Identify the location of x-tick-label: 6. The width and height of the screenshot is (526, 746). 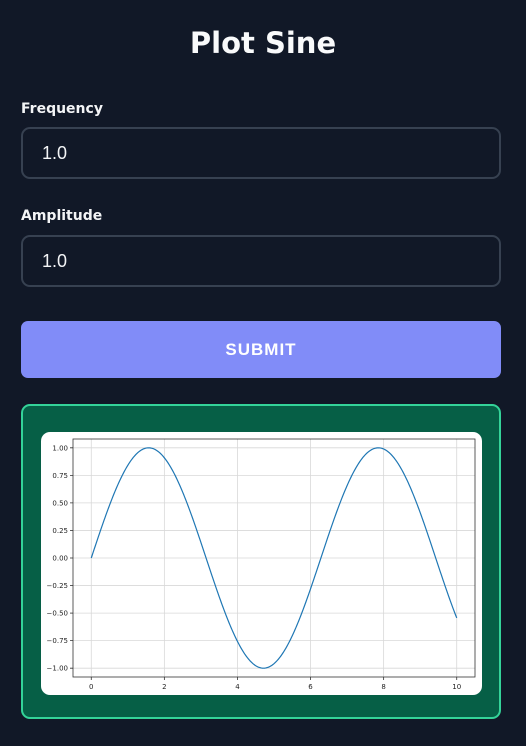
(310, 687).